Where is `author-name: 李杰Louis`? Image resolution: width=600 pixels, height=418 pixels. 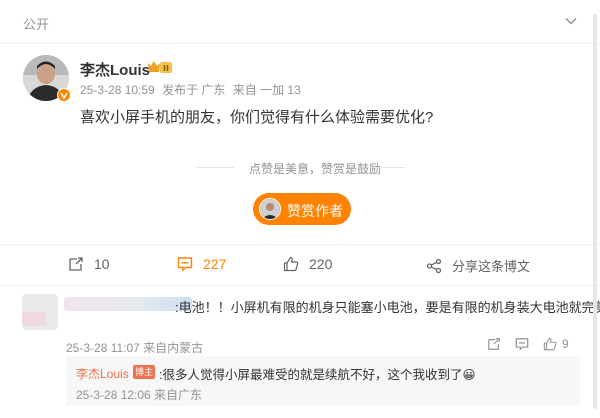 author-name: 李杰Louis is located at coordinates (115, 69).